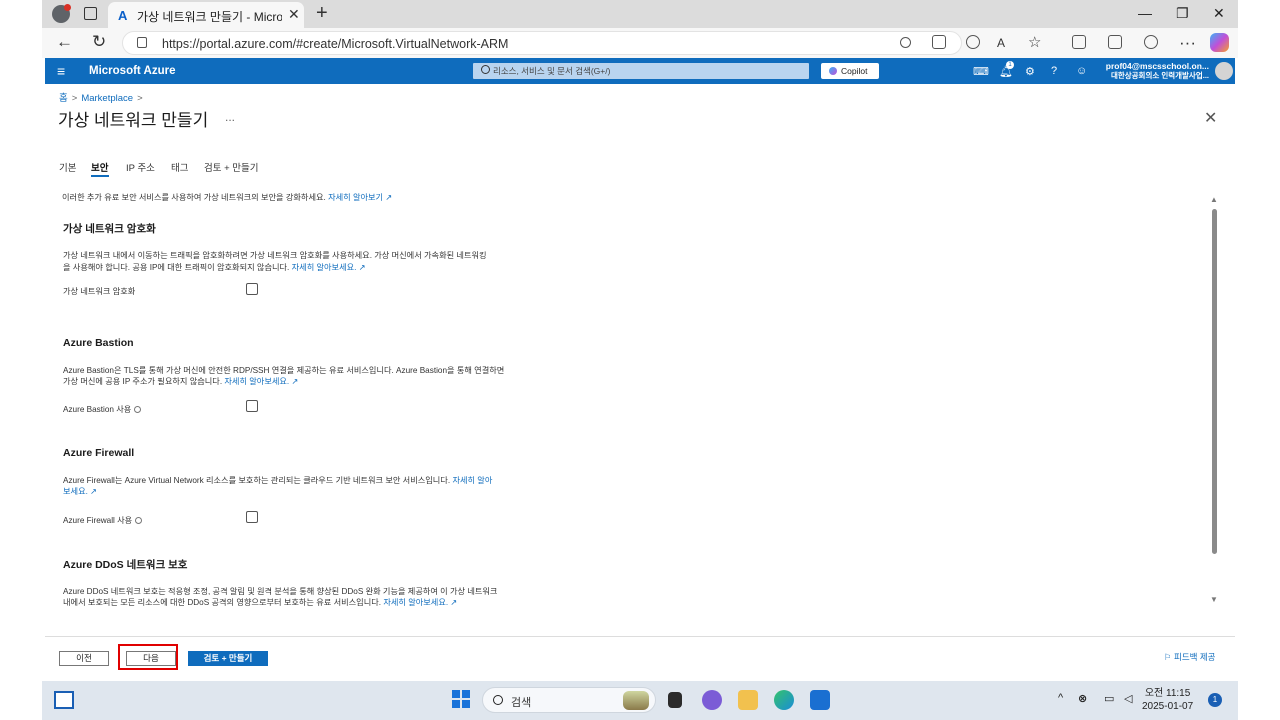 The width and height of the screenshot is (1280, 720). What do you see at coordinates (1219, 42) in the screenshot?
I see `edge-copilot-icon` at bounding box center [1219, 42].